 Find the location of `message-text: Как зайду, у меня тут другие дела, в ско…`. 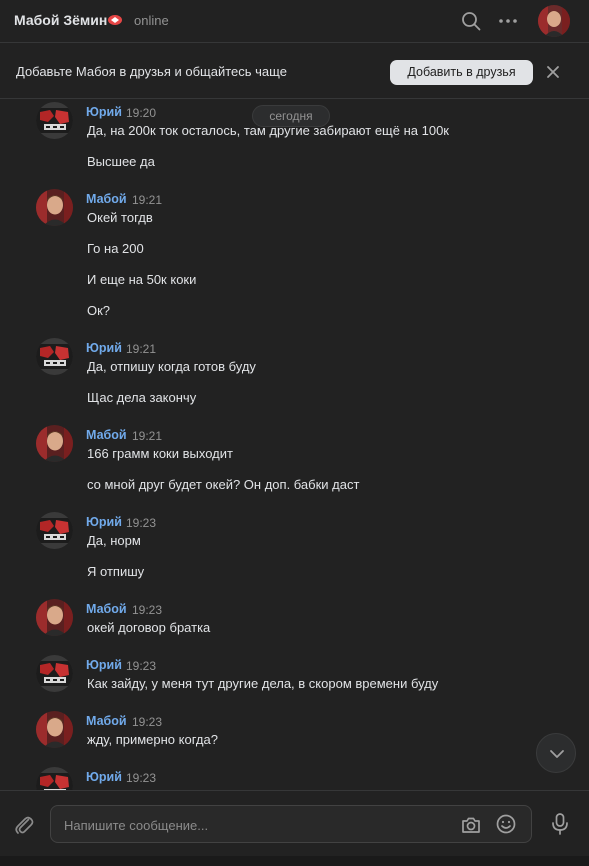

message-text: Как зайду, у меня тут другие дела, в ско… is located at coordinates (263, 683).